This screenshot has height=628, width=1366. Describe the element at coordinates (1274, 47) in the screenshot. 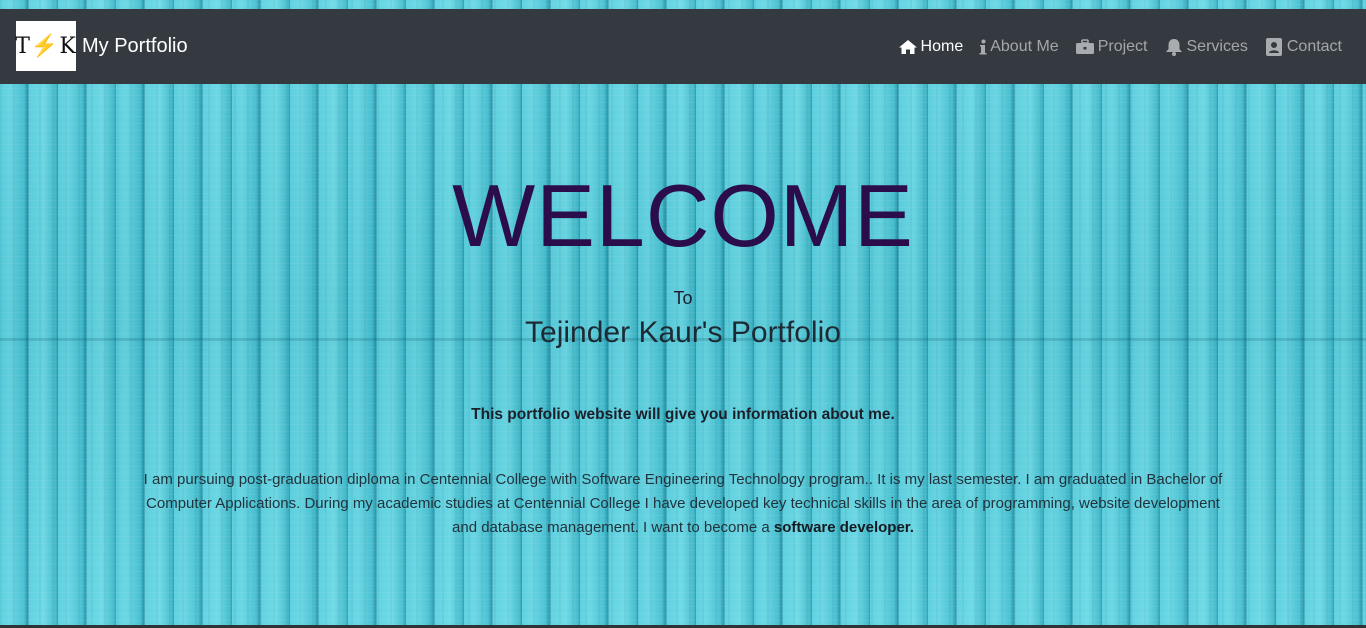

I see `contact-card-icon` at that location.